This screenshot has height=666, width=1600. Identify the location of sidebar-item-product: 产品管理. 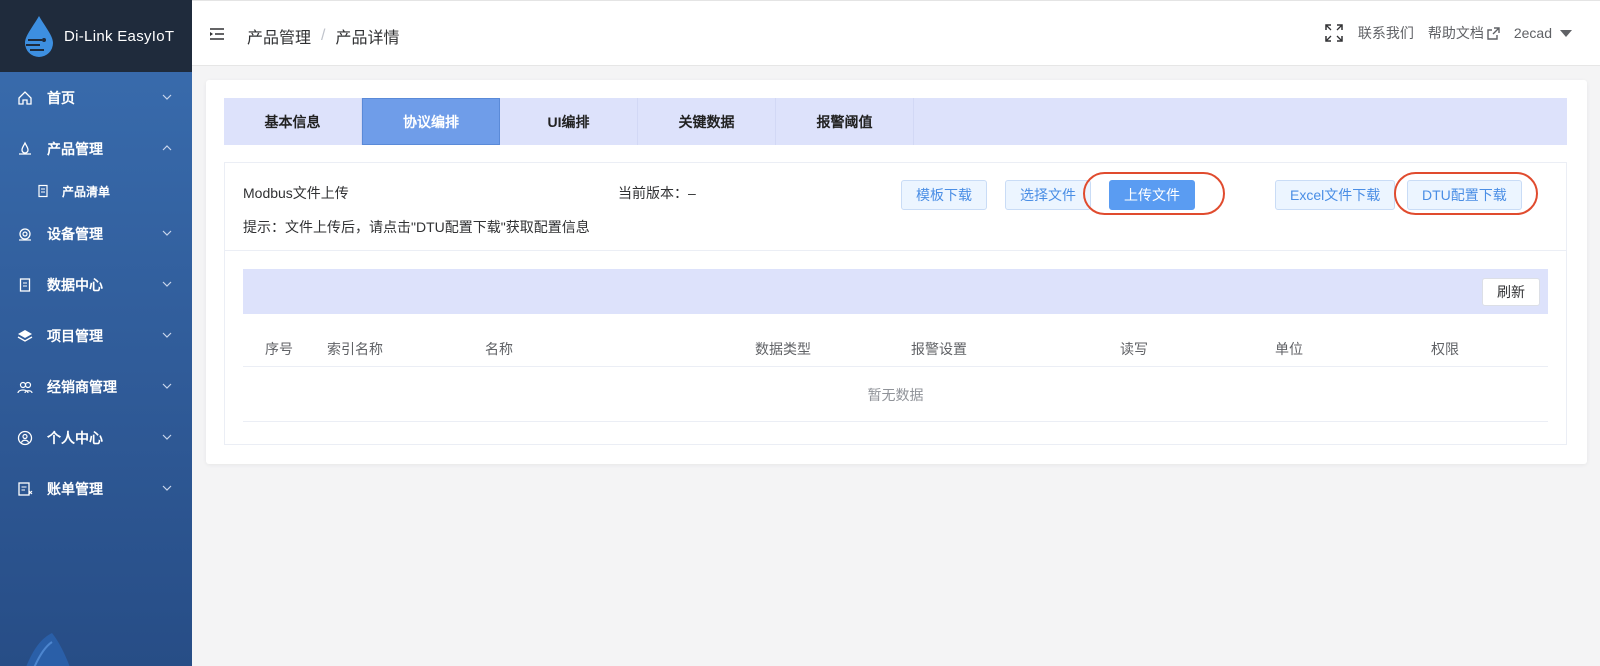
(96, 148).